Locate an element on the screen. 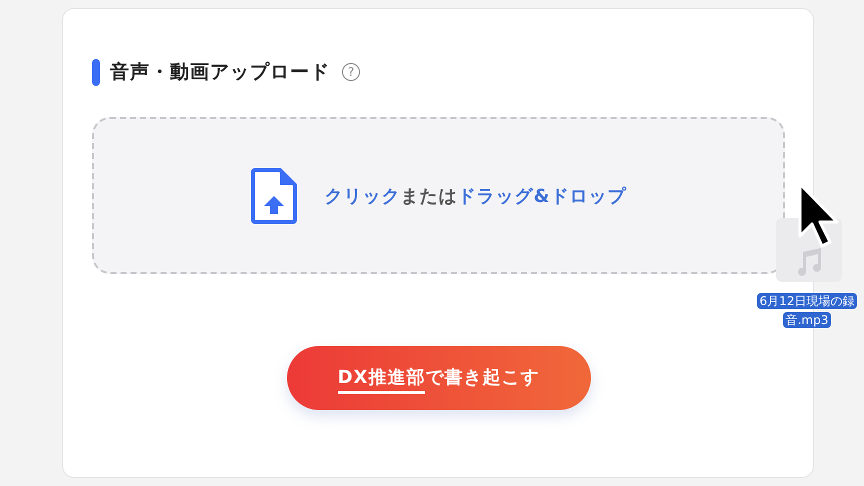 The width and height of the screenshot is (864, 486). file-upload-icon is located at coordinates (273, 196).